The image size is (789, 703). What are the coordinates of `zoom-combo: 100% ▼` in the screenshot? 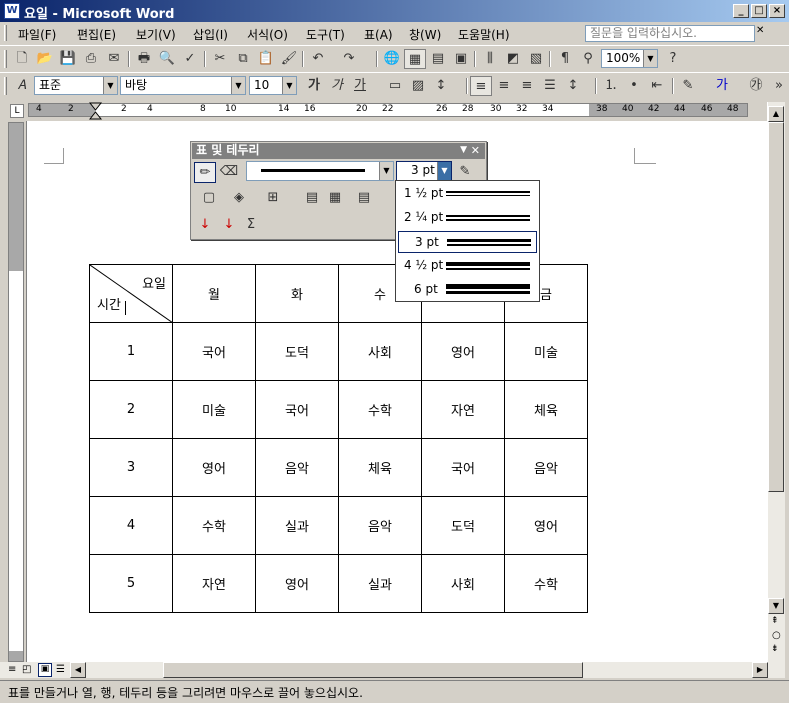 It's located at (629, 58).